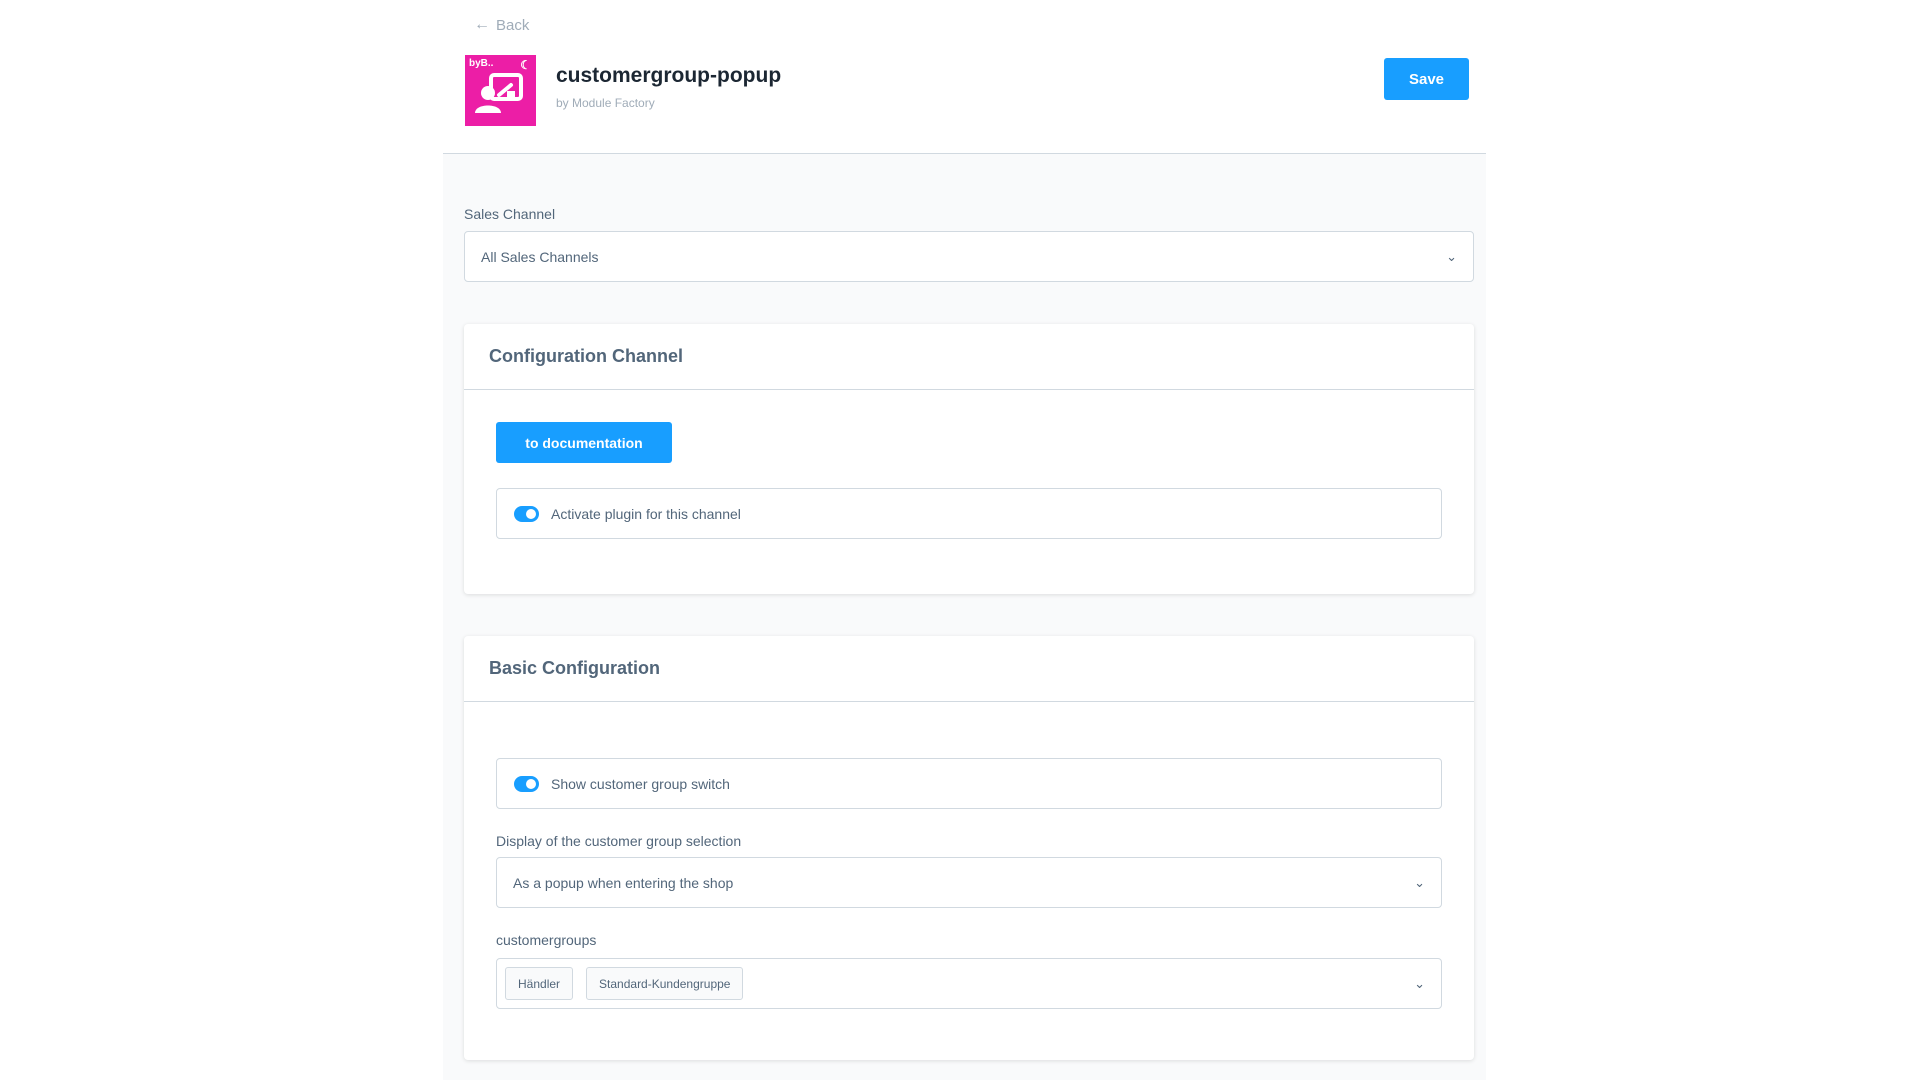  Describe the element at coordinates (482, 24) in the screenshot. I see `arrow-left-icon: ←` at that location.